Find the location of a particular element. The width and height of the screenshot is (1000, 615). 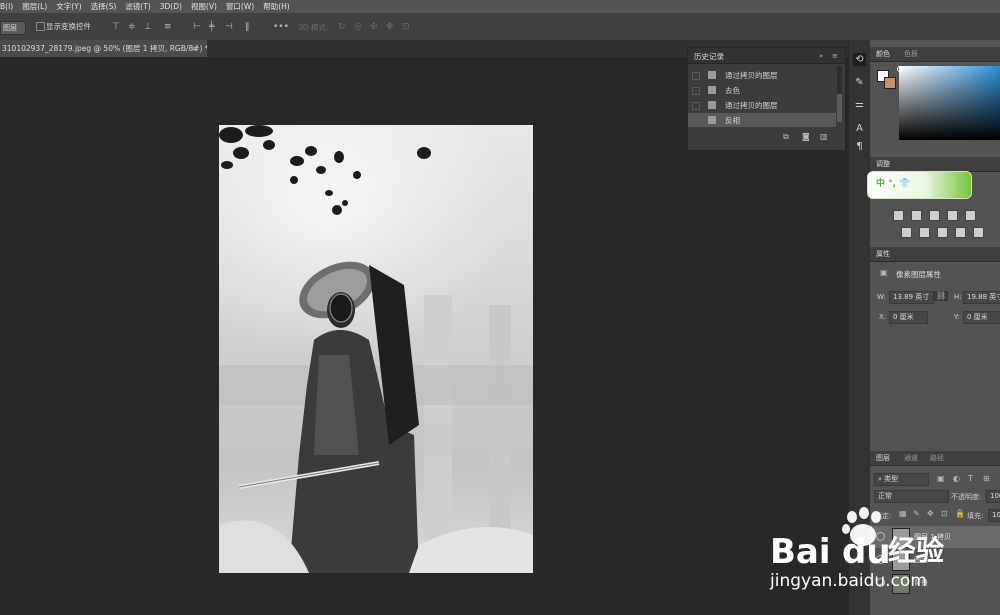

opacity-label: 不透明度: is located at coordinates (966, 497).